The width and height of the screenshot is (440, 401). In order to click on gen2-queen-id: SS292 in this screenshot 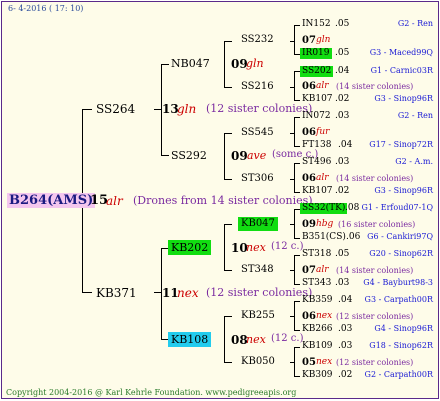, I will do `click(189, 155)`.